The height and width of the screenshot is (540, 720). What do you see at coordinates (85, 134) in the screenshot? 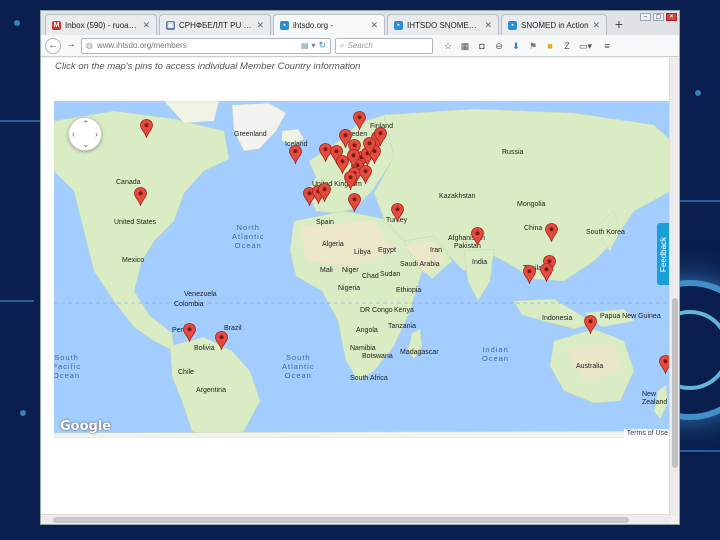
I see `map-pan-control: ⌃ ⌄ ‹ ›` at bounding box center [85, 134].